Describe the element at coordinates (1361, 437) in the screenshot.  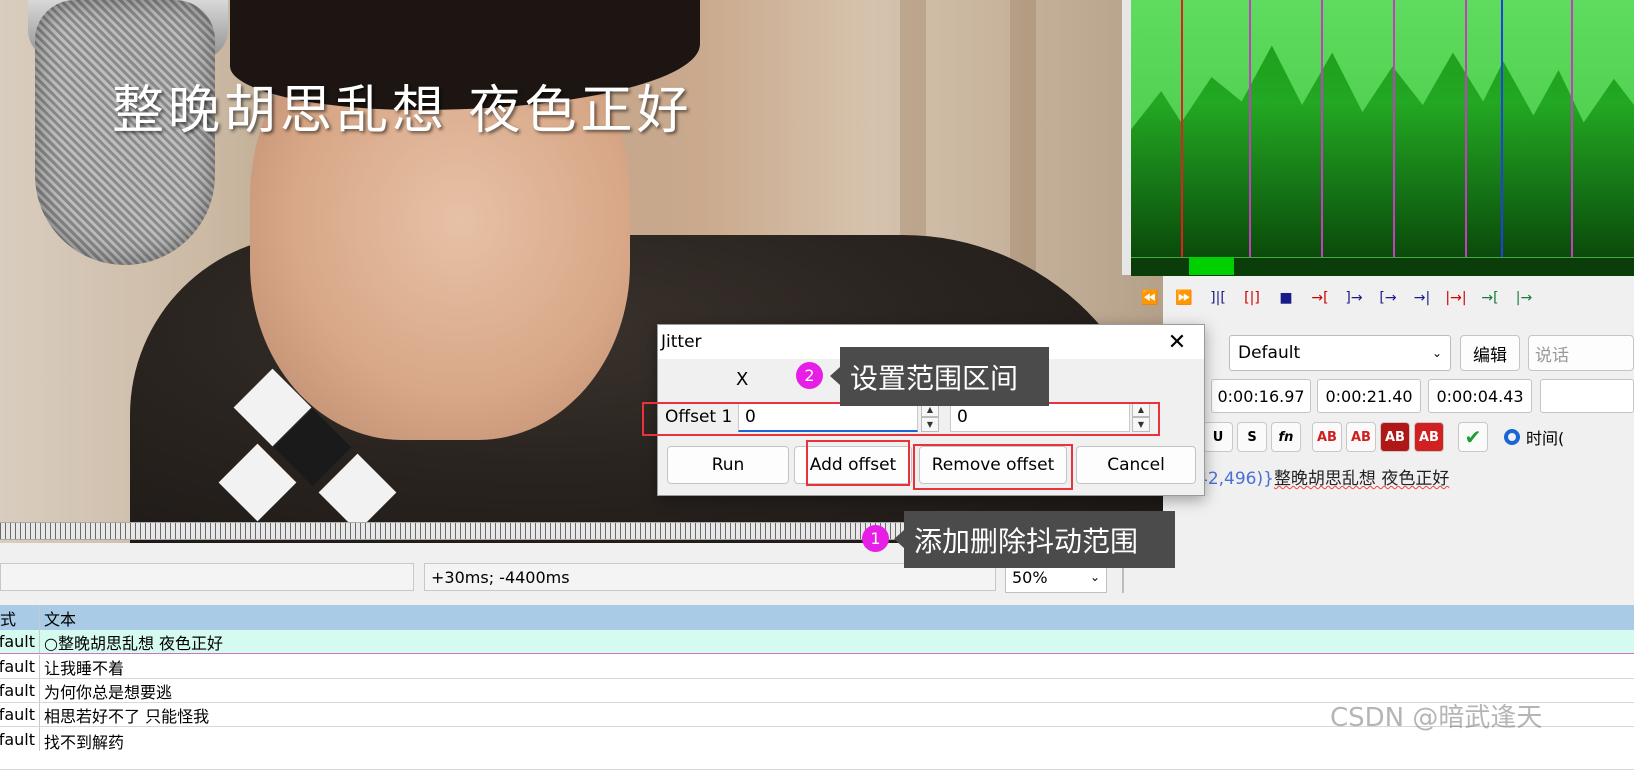
I see `secondary-color-button: AB` at that location.